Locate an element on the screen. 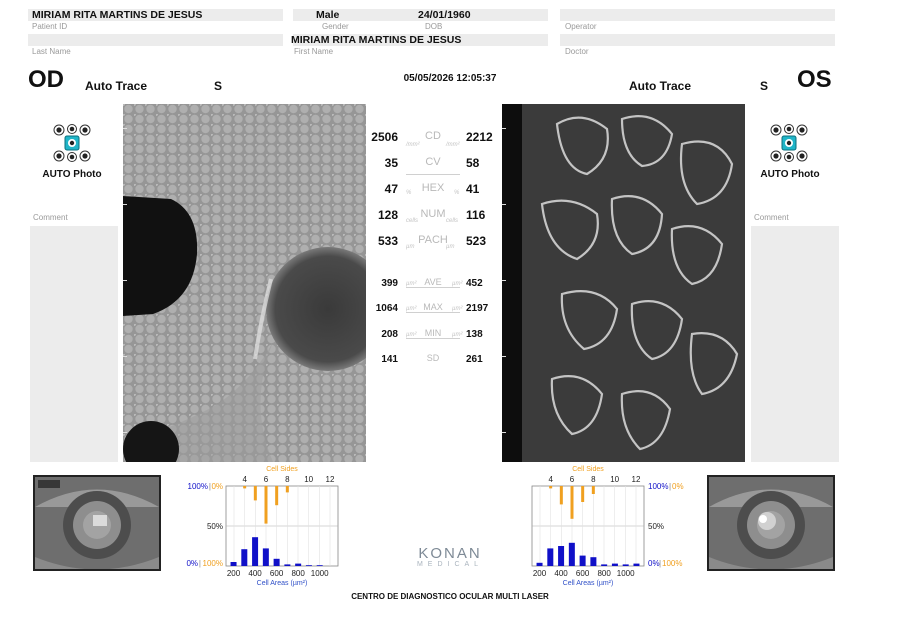  metric-od-value: 533 is located at coordinates (387, 241).